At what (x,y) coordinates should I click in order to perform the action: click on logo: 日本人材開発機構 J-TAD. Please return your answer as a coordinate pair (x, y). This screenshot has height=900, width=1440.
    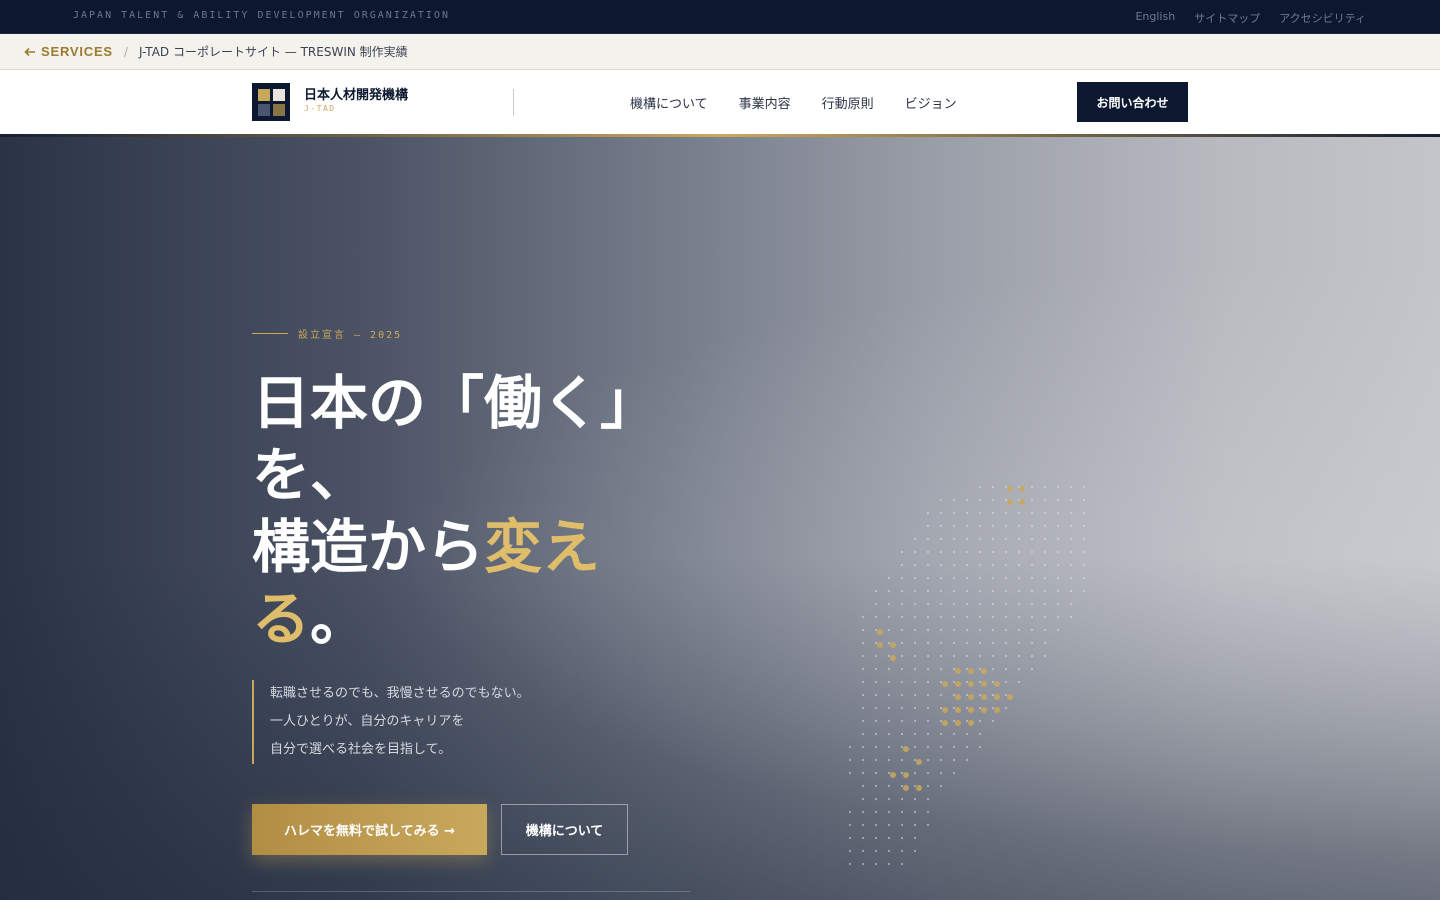
    Looking at the image, I should click on (356, 101).